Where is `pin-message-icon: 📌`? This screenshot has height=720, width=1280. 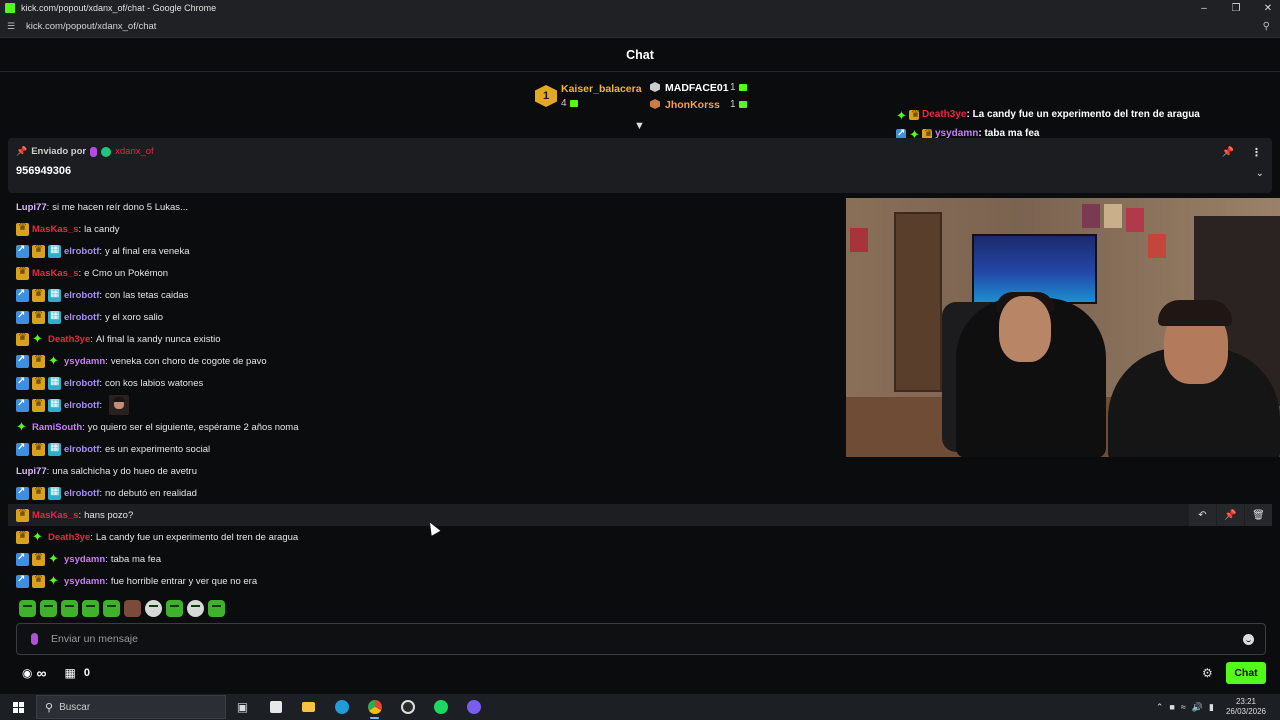
pin-message-icon: 📌 is located at coordinates (1230, 515).